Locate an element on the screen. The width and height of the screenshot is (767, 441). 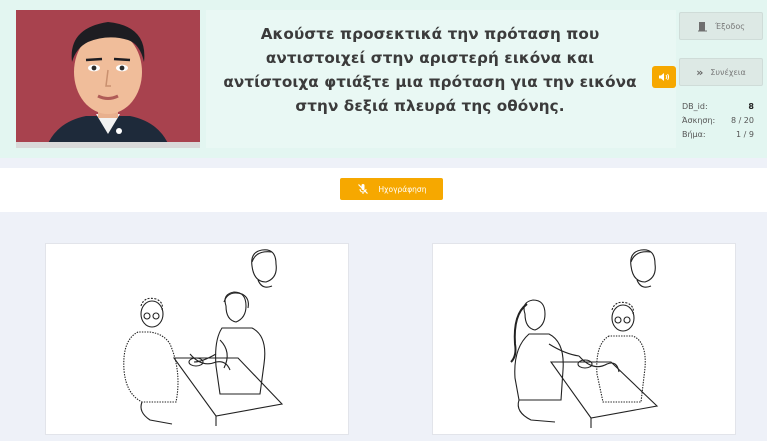
microphone-off-icon is located at coordinates (362, 189).